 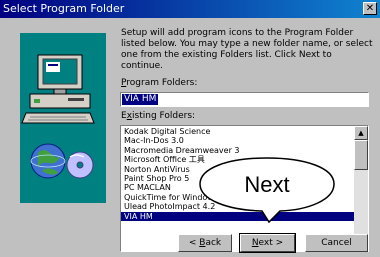 What do you see at coordinates (158, 116) in the screenshot?
I see `existing-folders-label: Existing Folders:` at bounding box center [158, 116].